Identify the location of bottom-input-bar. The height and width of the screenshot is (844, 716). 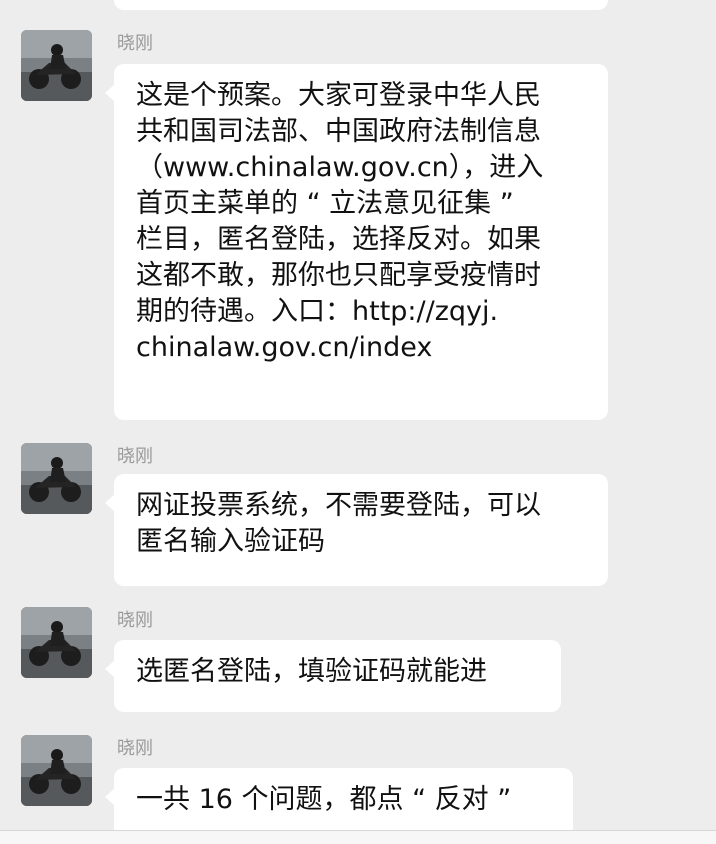
(358, 837).